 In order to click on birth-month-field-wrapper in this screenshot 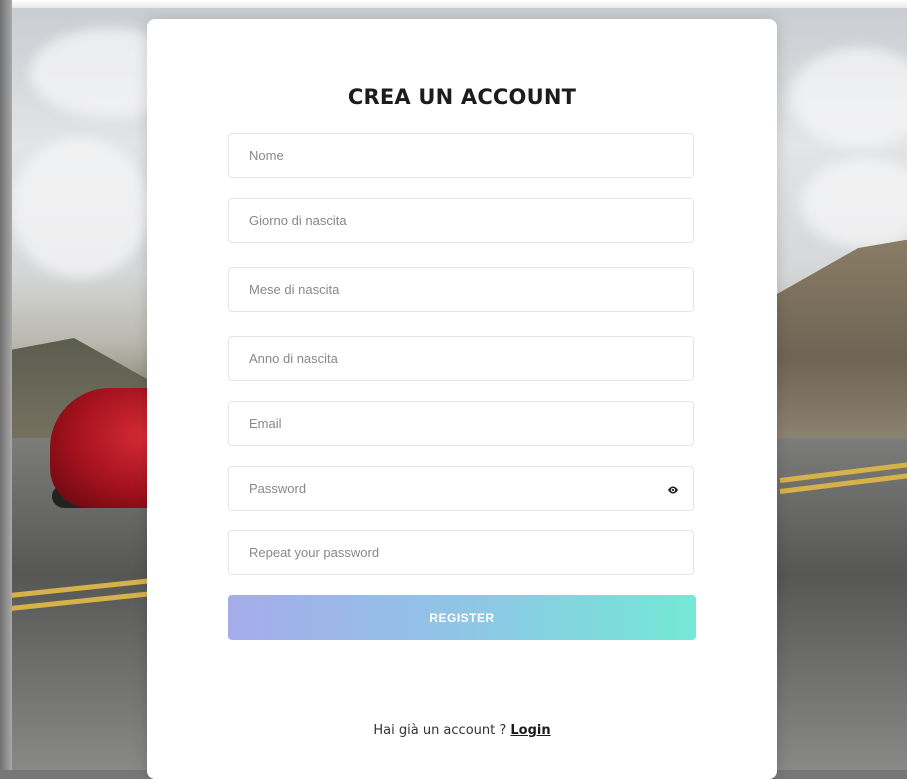, I will do `click(461, 289)`.